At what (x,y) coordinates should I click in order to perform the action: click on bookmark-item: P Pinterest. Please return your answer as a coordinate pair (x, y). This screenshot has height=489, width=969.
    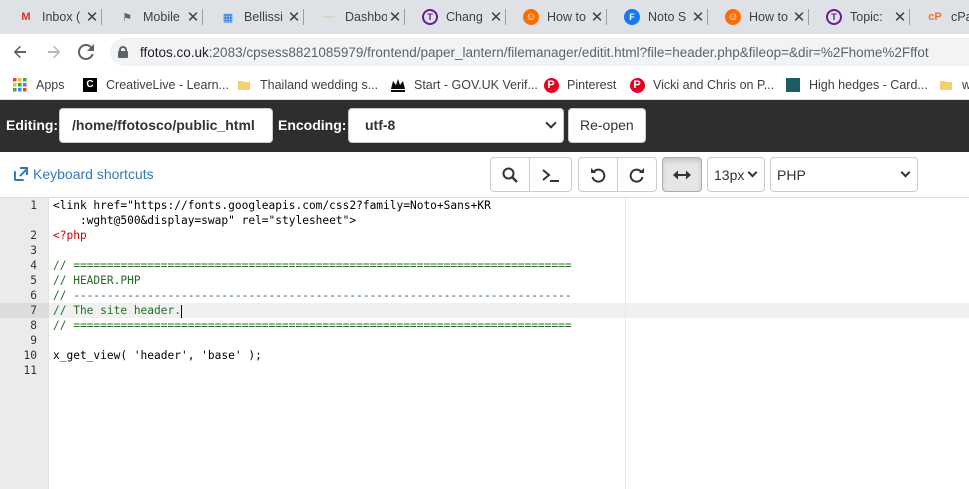
    Looking at the image, I should click on (579, 85).